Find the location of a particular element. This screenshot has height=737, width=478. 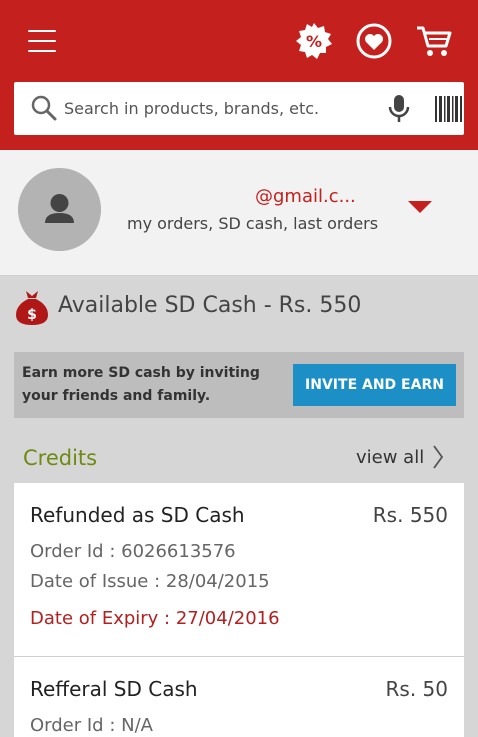

credit-amount: Rs. 550 is located at coordinates (410, 515).